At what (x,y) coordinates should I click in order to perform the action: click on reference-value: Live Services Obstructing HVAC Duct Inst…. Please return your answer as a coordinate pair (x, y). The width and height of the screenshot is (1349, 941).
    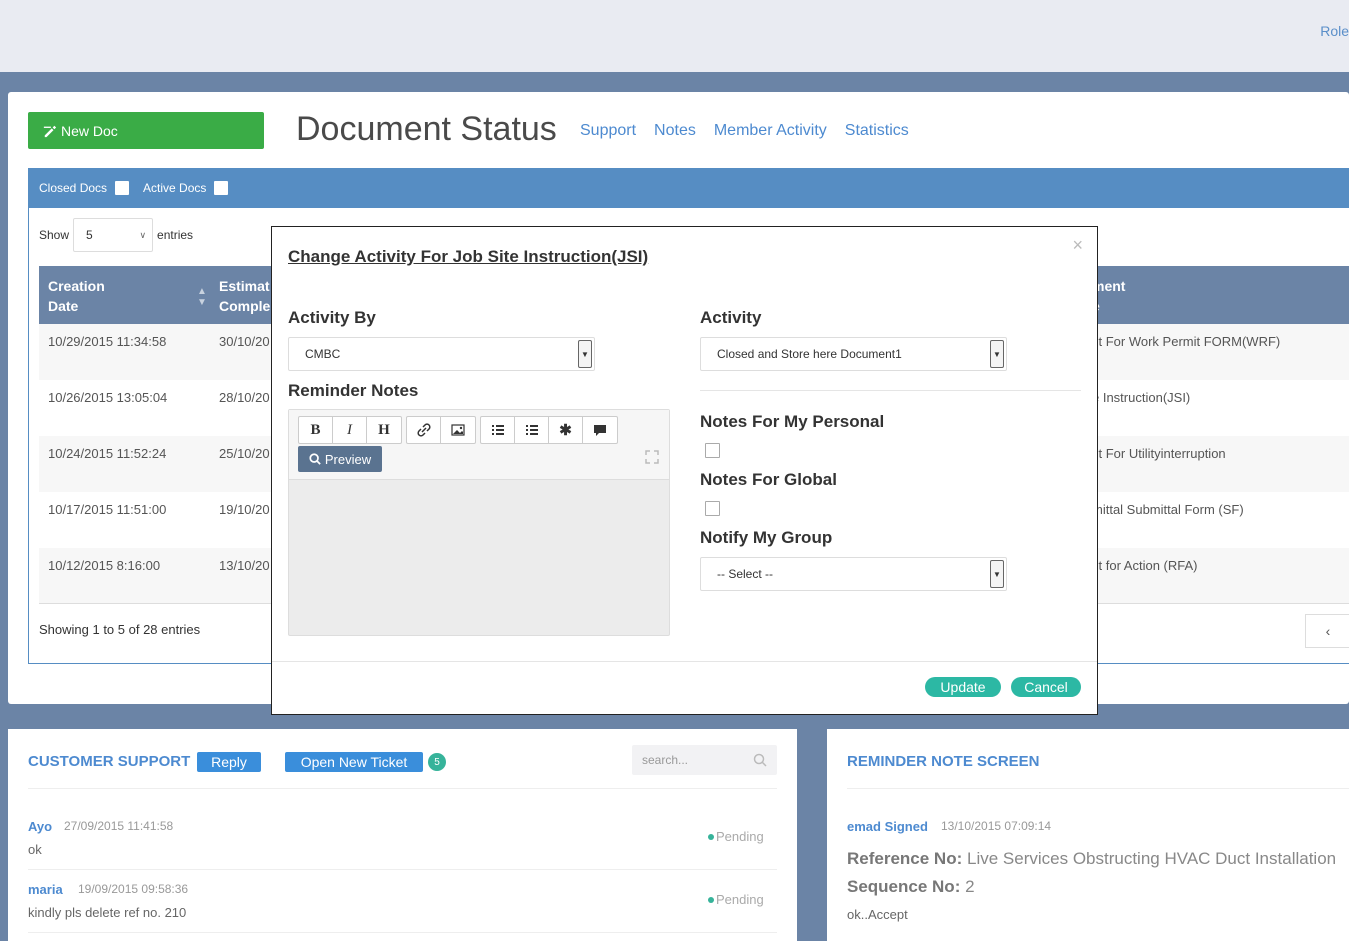
    Looking at the image, I should click on (1152, 858).